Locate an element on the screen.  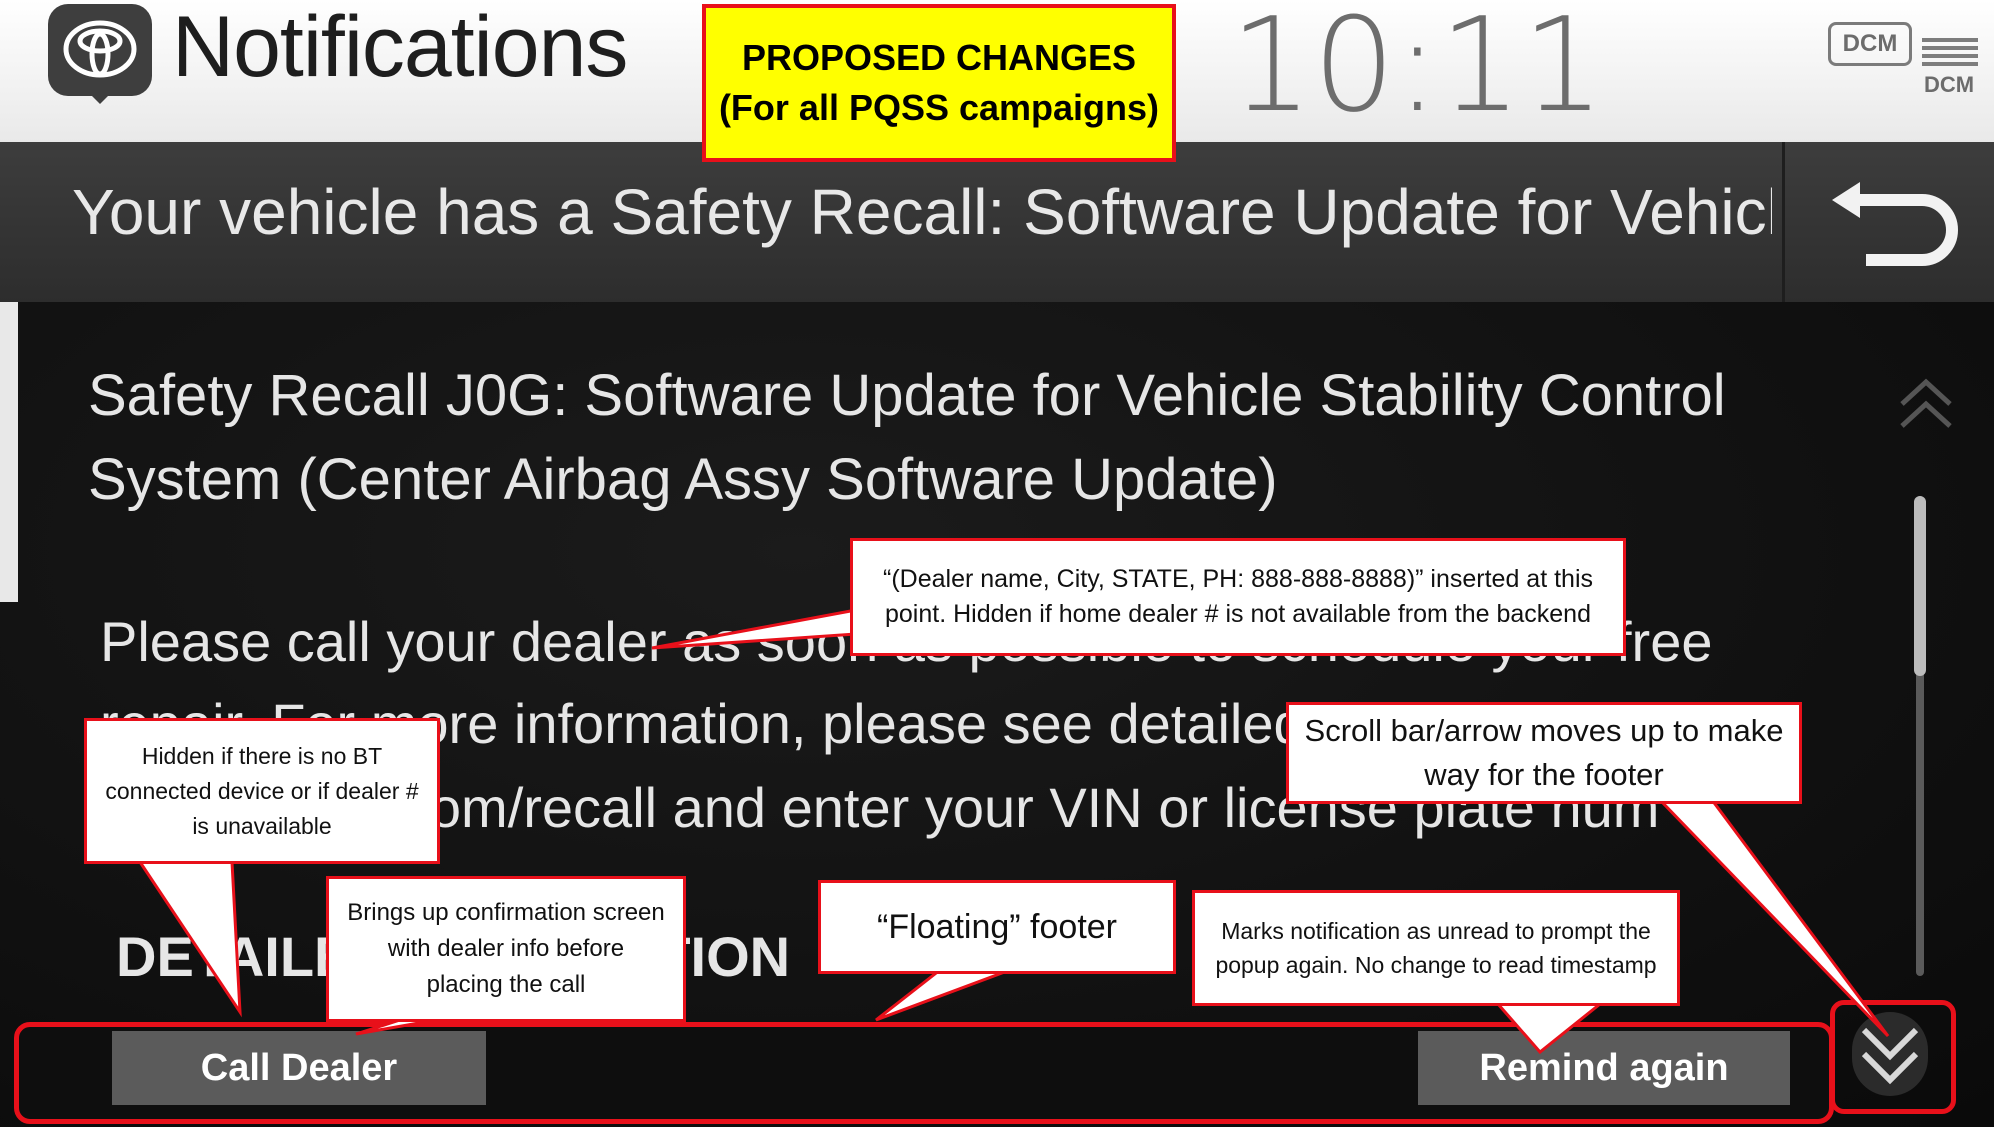
pointer-floating-footer is located at coordinates (943, 995).